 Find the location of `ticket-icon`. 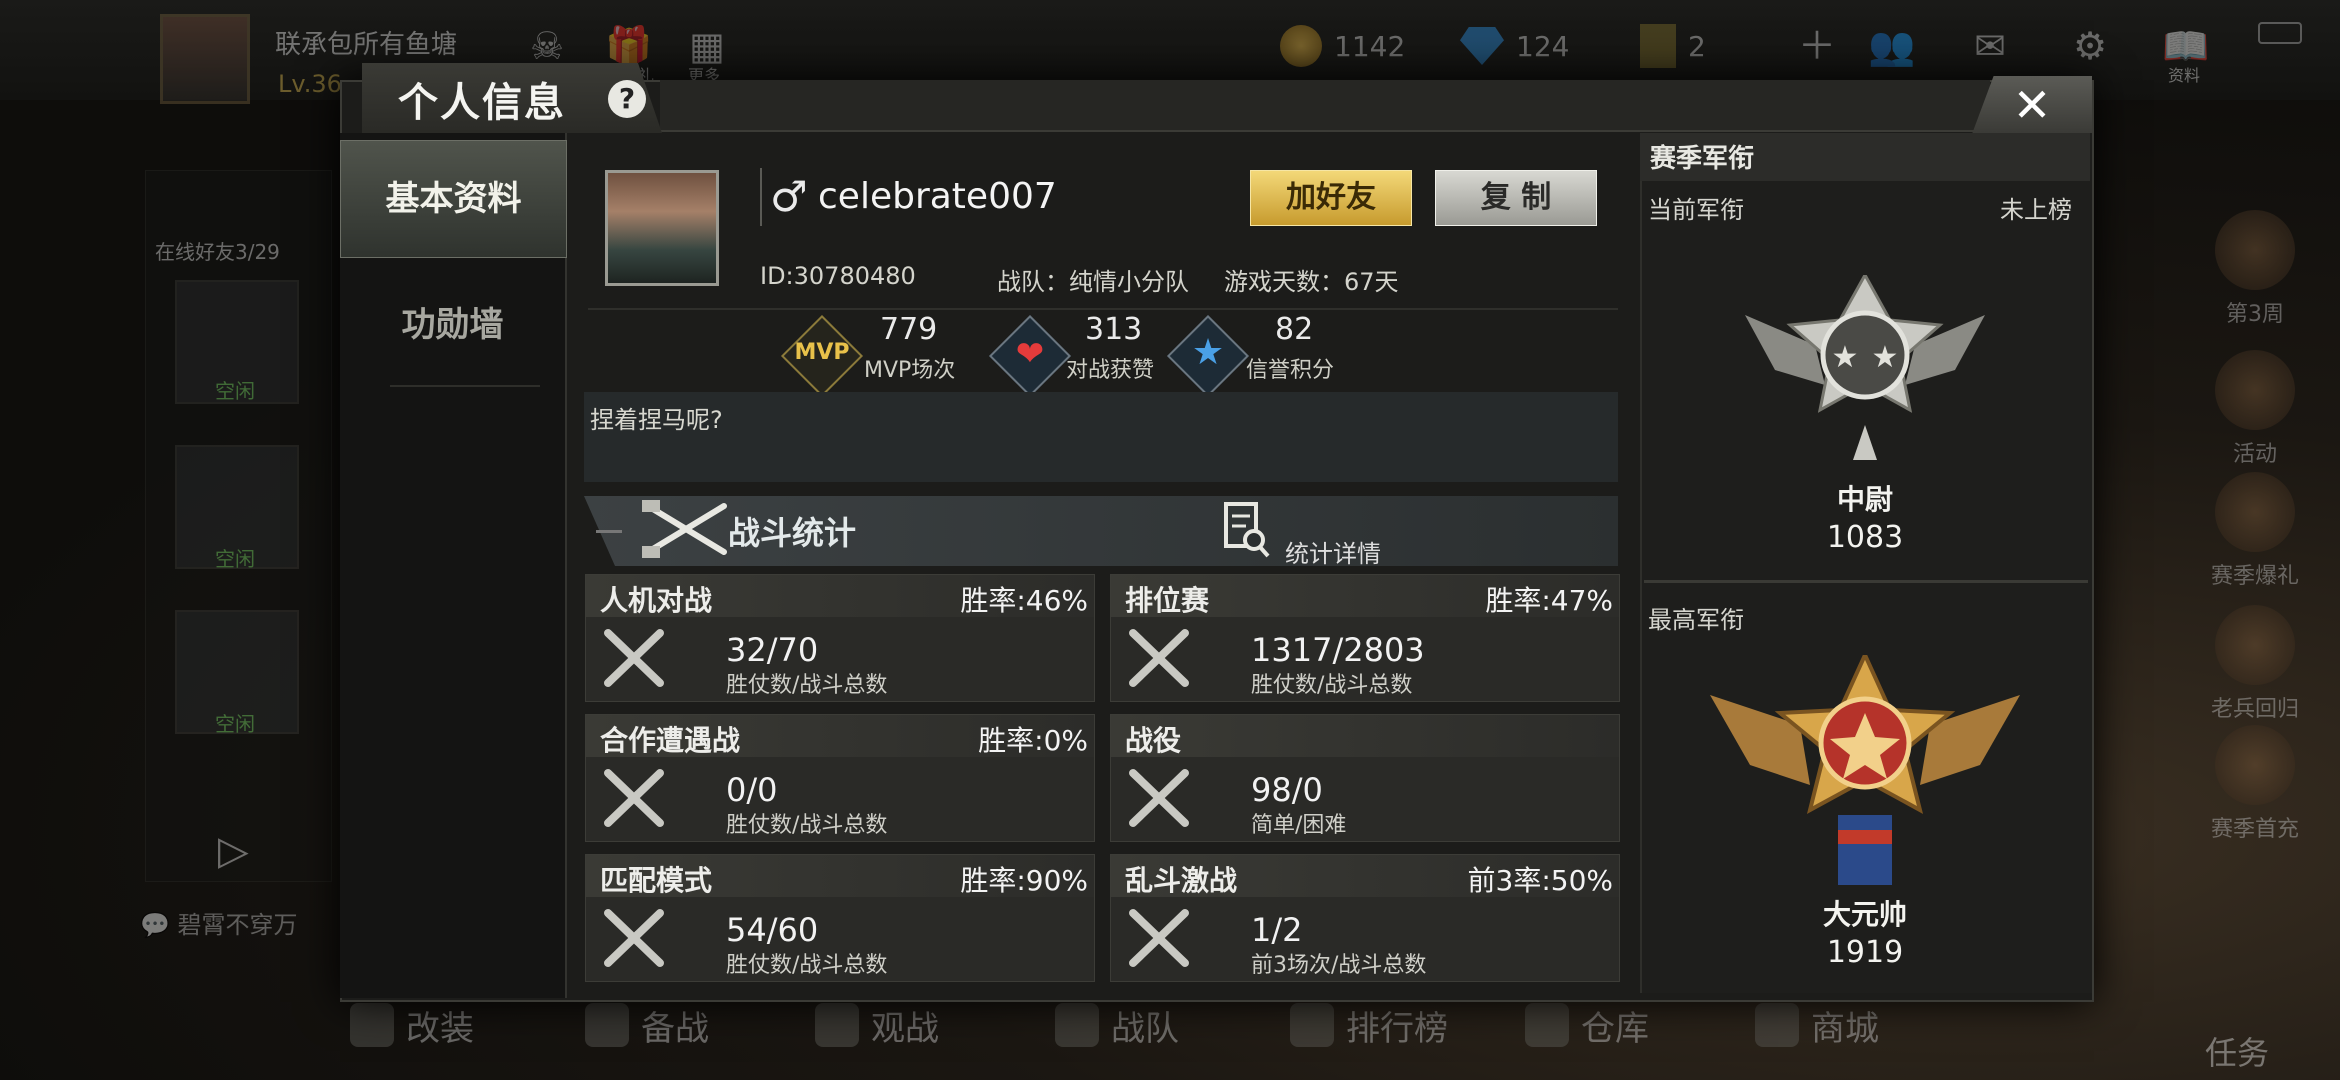

ticket-icon is located at coordinates (1658, 46).